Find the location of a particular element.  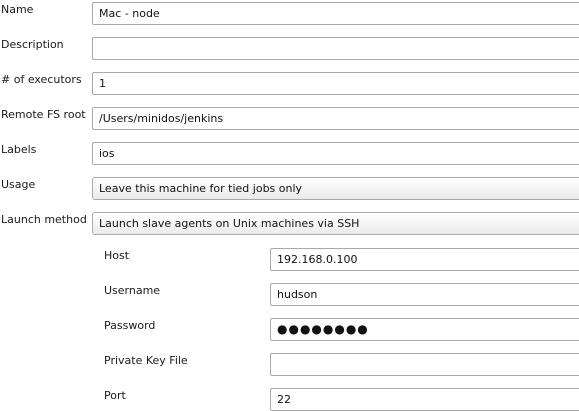

remote-fs-label: Remote FS root is located at coordinates (43, 114).